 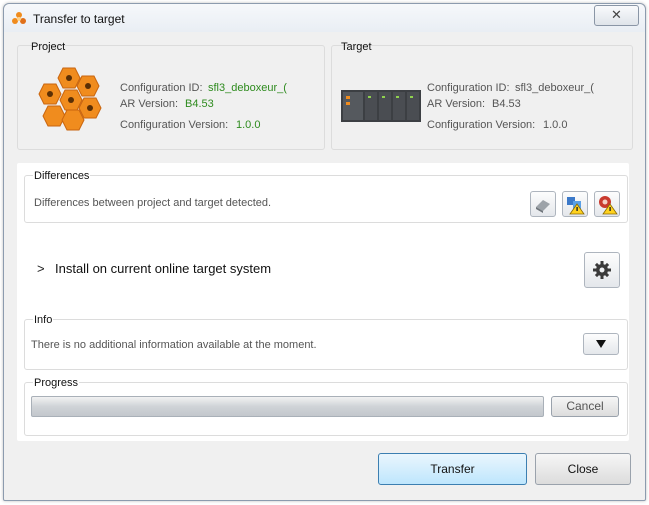 I want to click on close-window-button: ✕, so click(x=616, y=15).